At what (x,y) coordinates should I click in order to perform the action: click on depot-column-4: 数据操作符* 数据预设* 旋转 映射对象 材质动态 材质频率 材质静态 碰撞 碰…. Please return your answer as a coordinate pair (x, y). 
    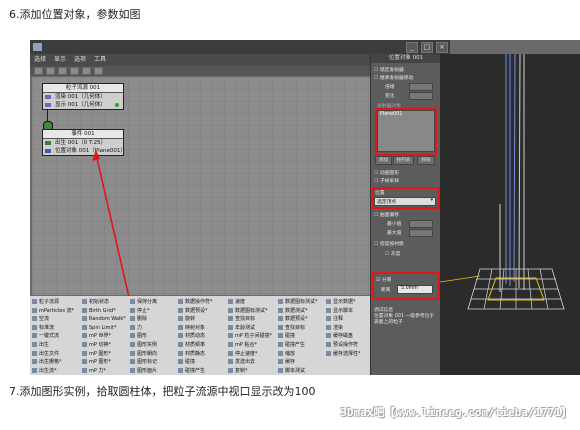
    Looking at the image, I should click on (195, 336).